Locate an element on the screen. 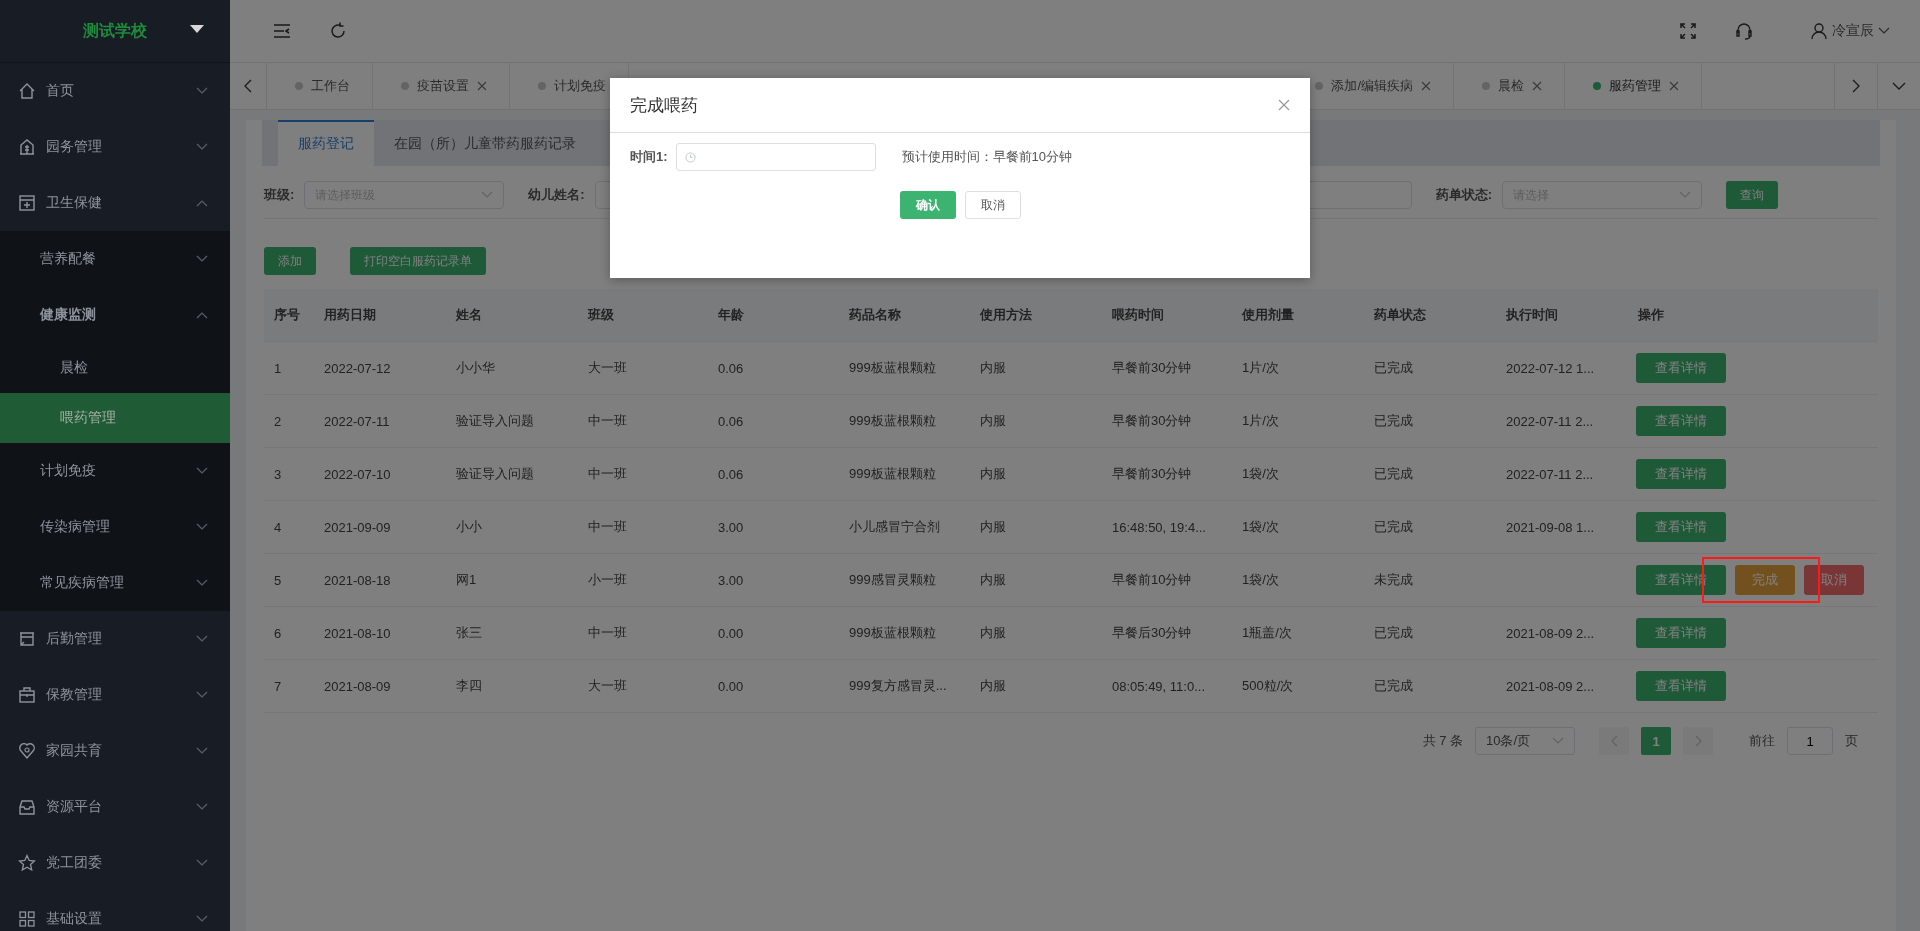  user-icon is located at coordinates (1819, 31).